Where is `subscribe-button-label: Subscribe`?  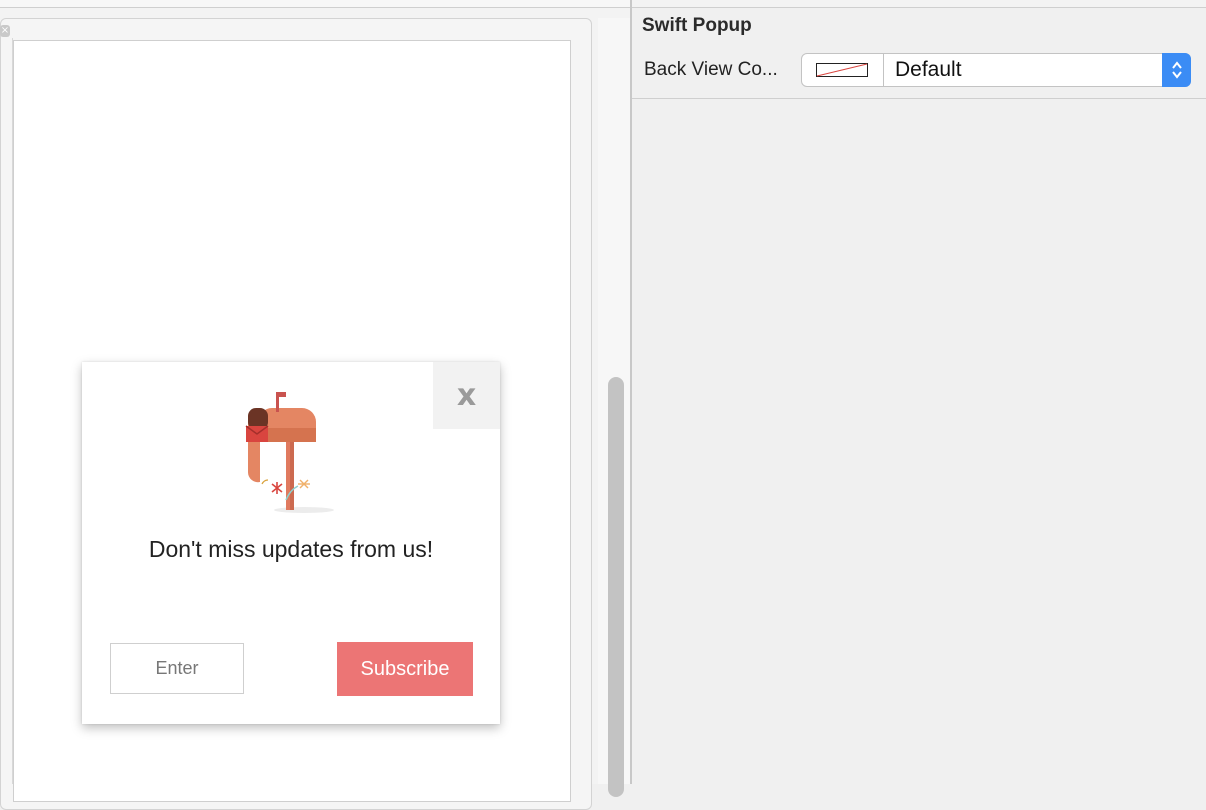
subscribe-button-label: Subscribe is located at coordinates (405, 668).